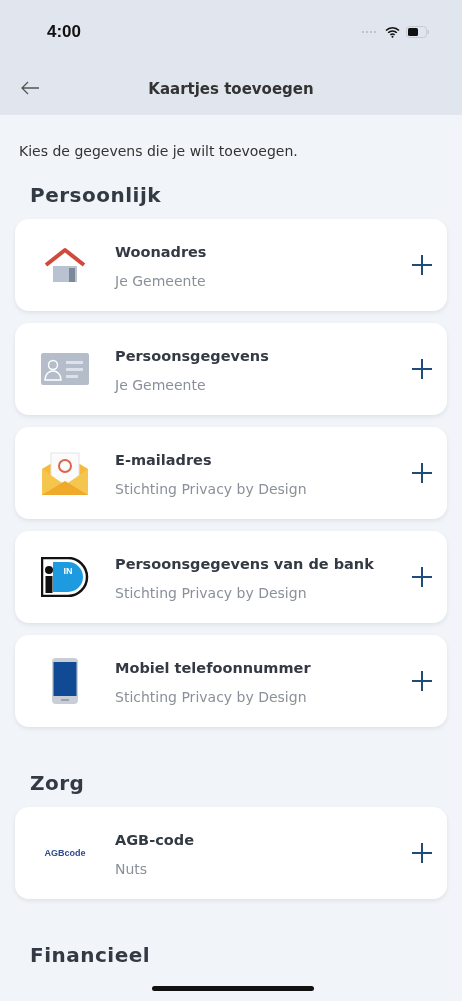 This screenshot has width=462, height=1001. What do you see at coordinates (418, 31) in the screenshot?
I see `battery-icon` at bounding box center [418, 31].